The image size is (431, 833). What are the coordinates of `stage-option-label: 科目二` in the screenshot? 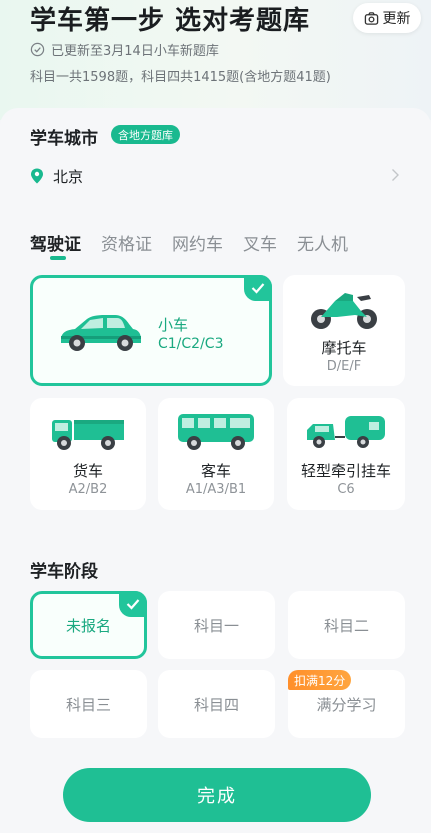 It's located at (346, 625).